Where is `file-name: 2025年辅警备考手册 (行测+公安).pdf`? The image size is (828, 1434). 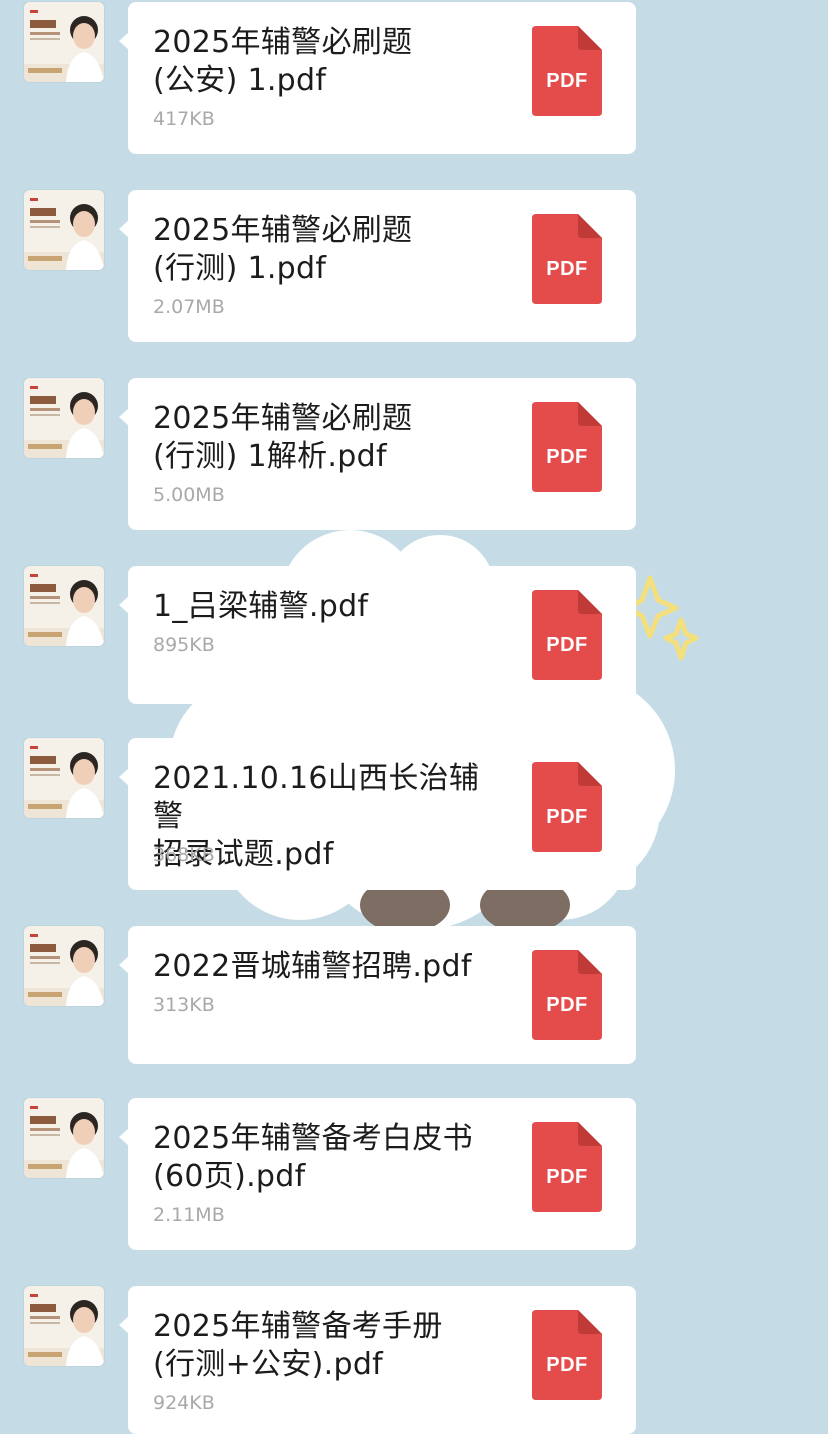
file-name: 2025年辅警备考手册 (行测+公安).pdf is located at coordinates (328, 1346).